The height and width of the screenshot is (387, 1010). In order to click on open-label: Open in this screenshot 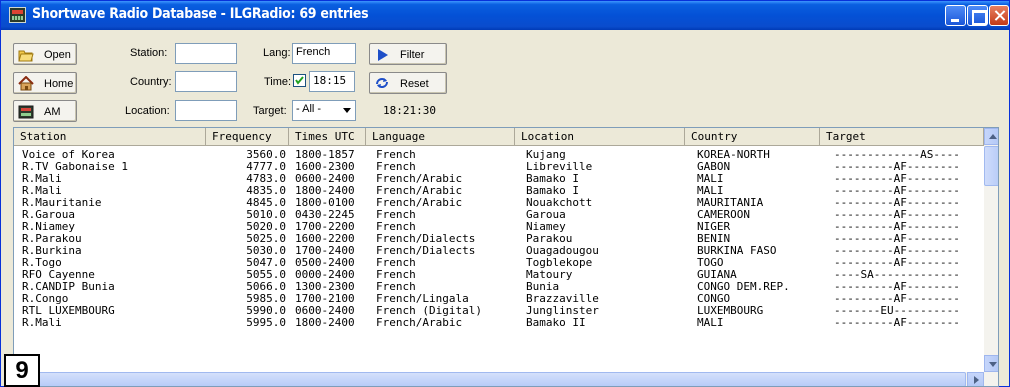, I will do `click(57, 55)`.